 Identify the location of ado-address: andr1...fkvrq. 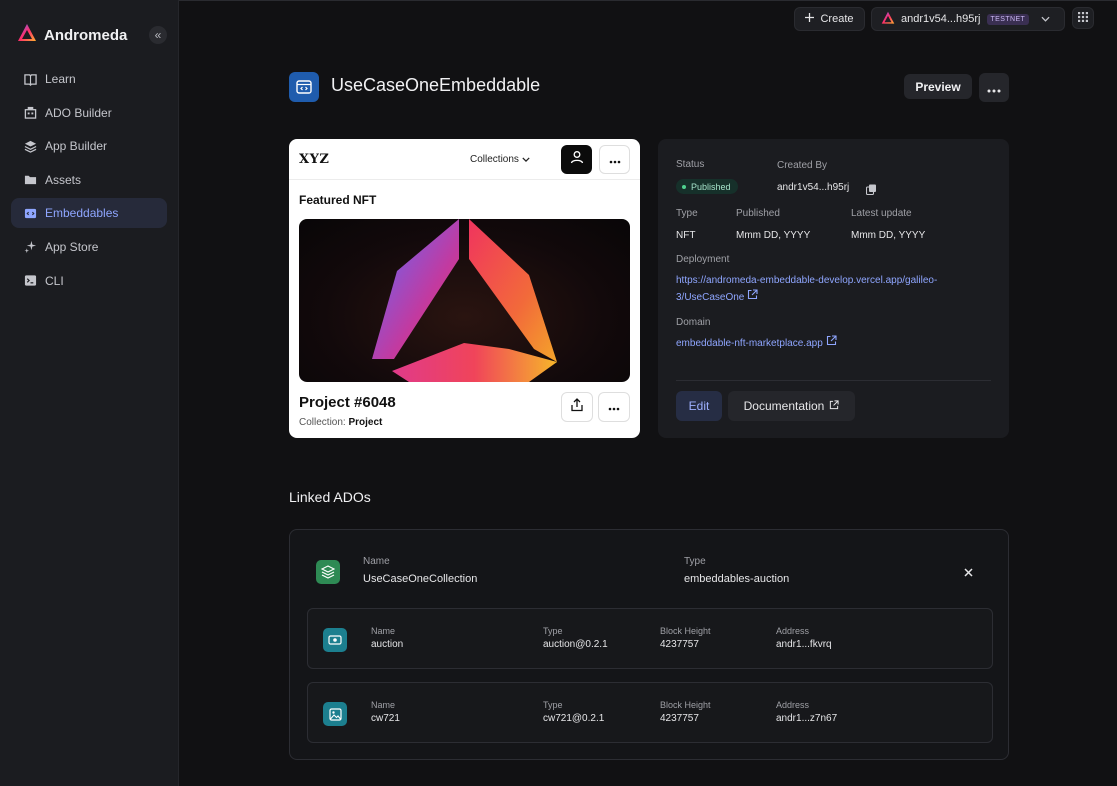
(804, 644).